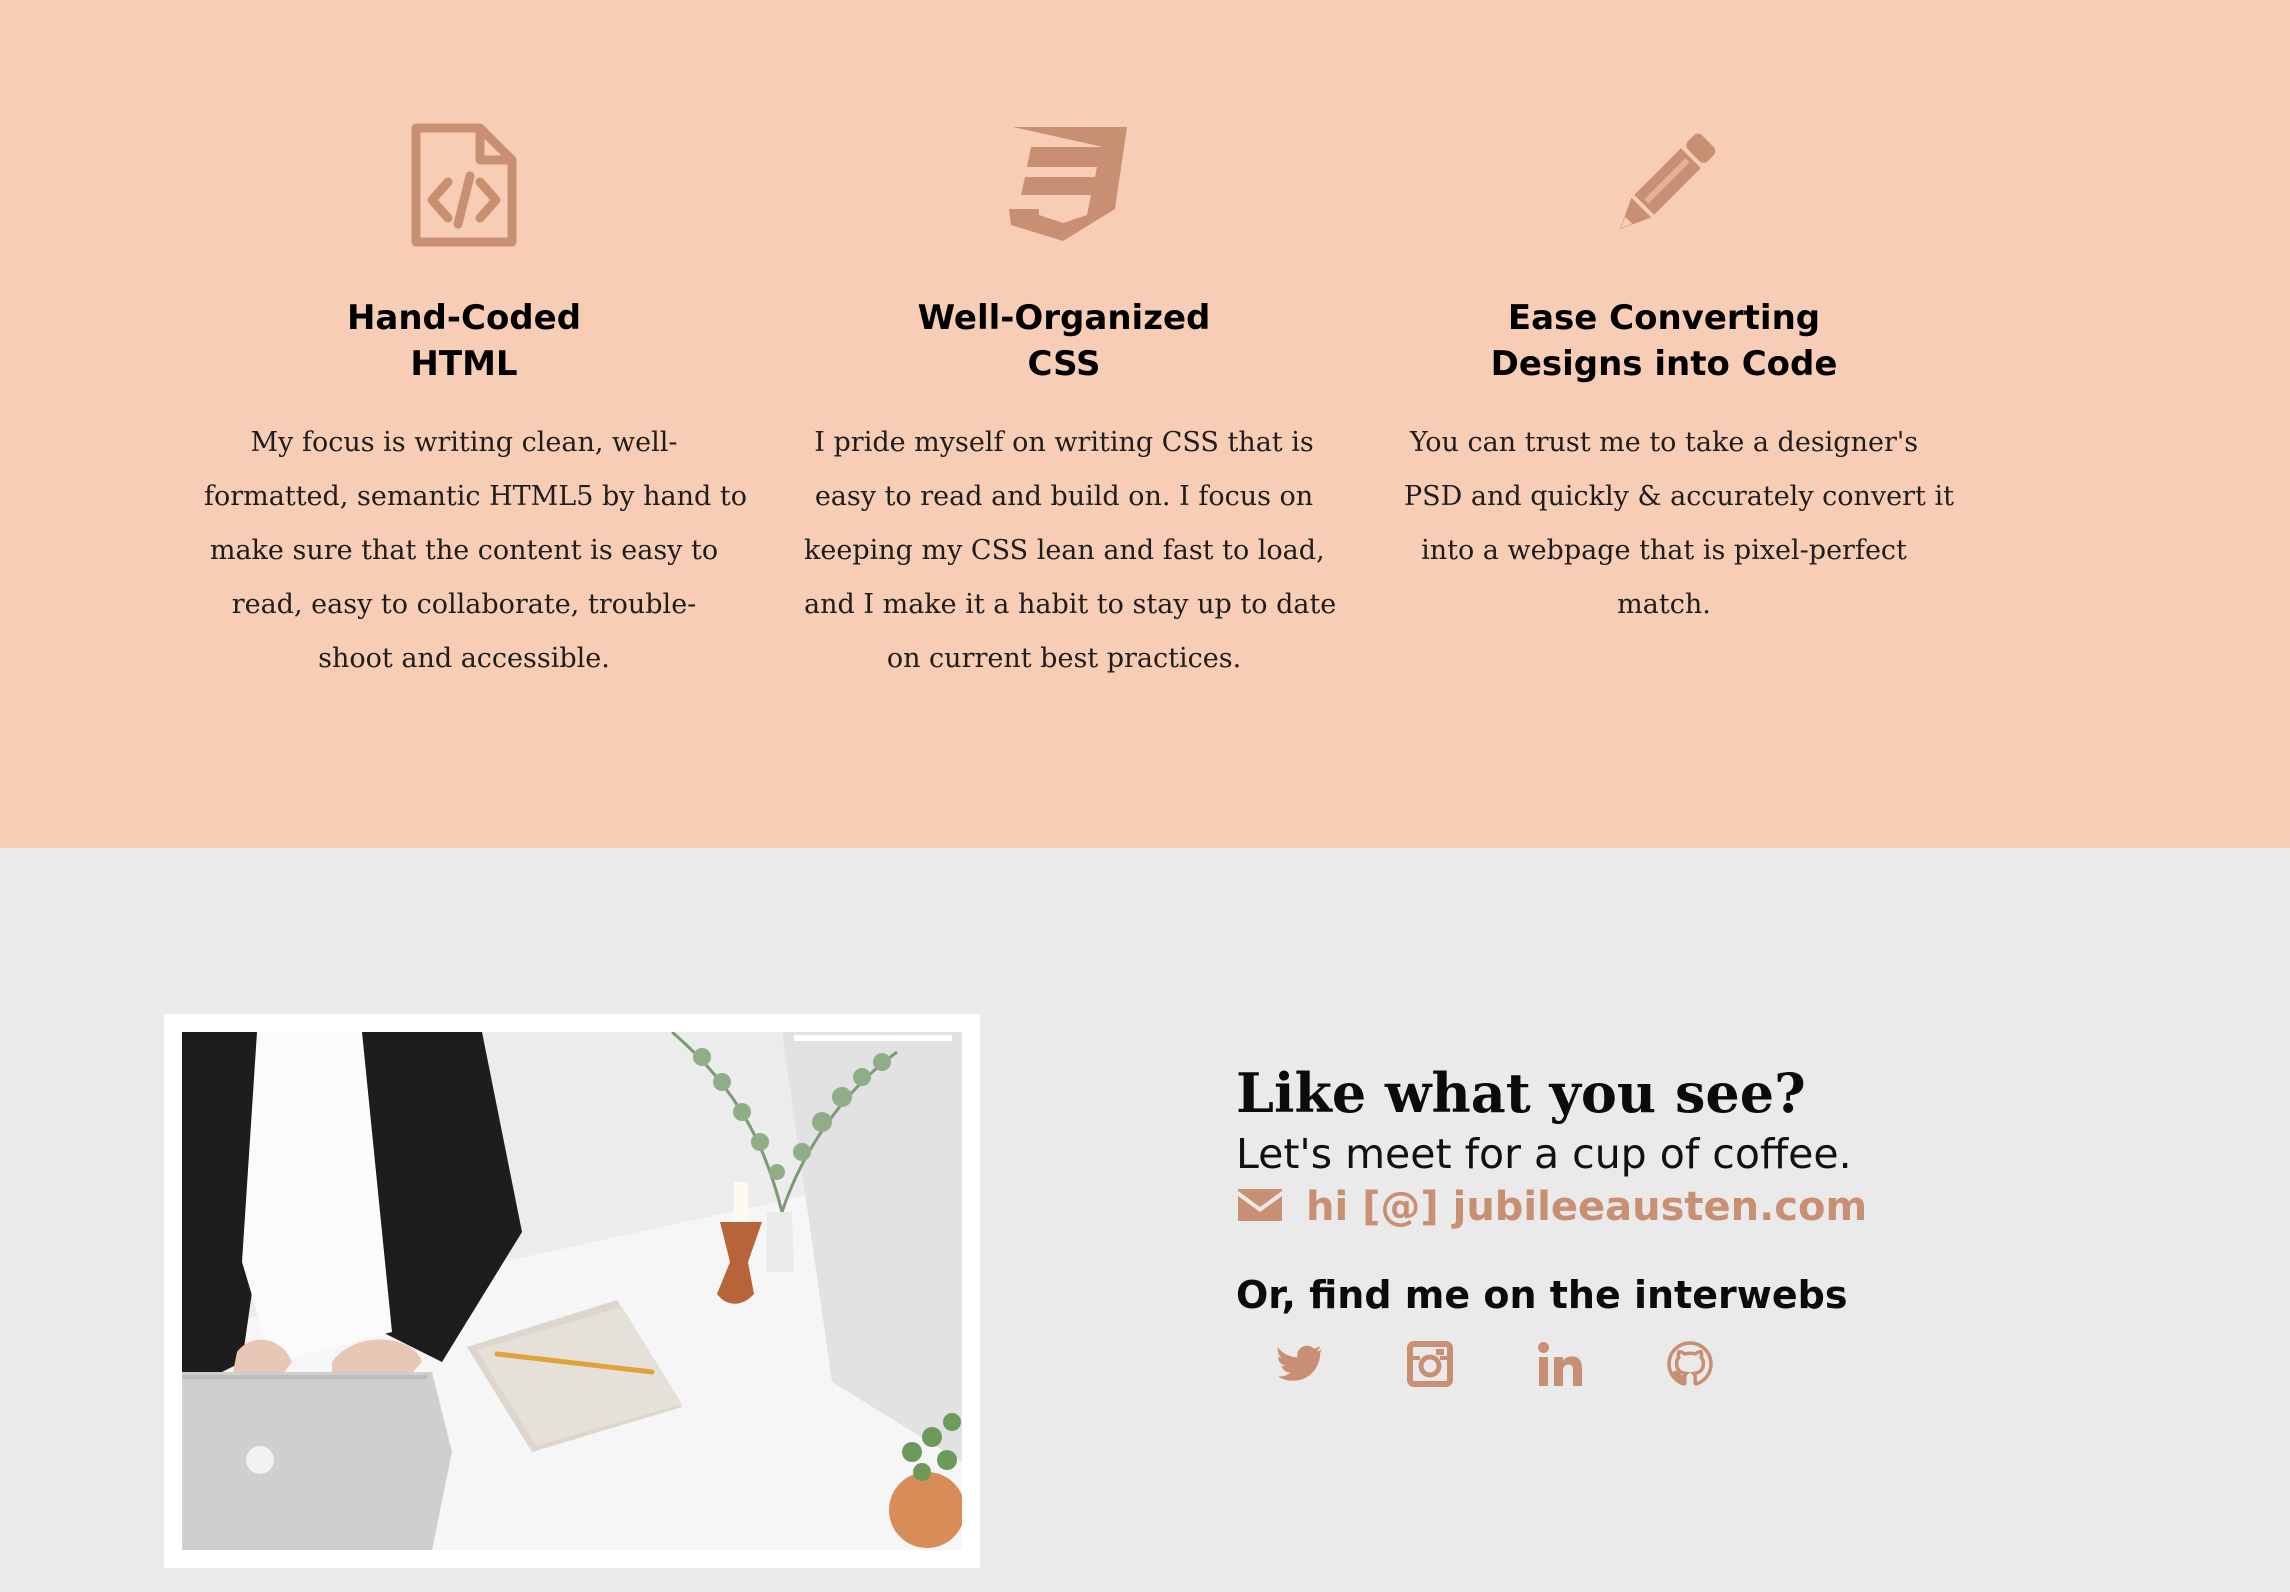 The height and width of the screenshot is (1592, 2290). What do you see at coordinates (1544, 1154) in the screenshot?
I see `contact-subheading: Let's meet for a cup of coffee.` at bounding box center [1544, 1154].